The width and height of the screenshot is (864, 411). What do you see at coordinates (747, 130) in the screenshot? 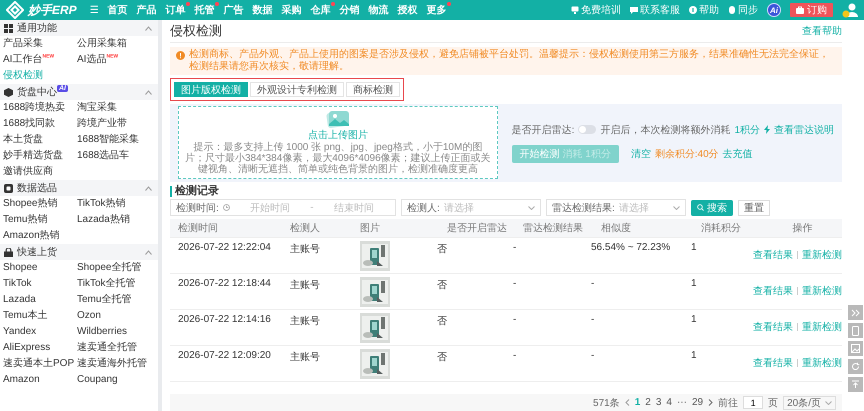
I see `points-cost: 1积分` at bounding box center [747, 130].